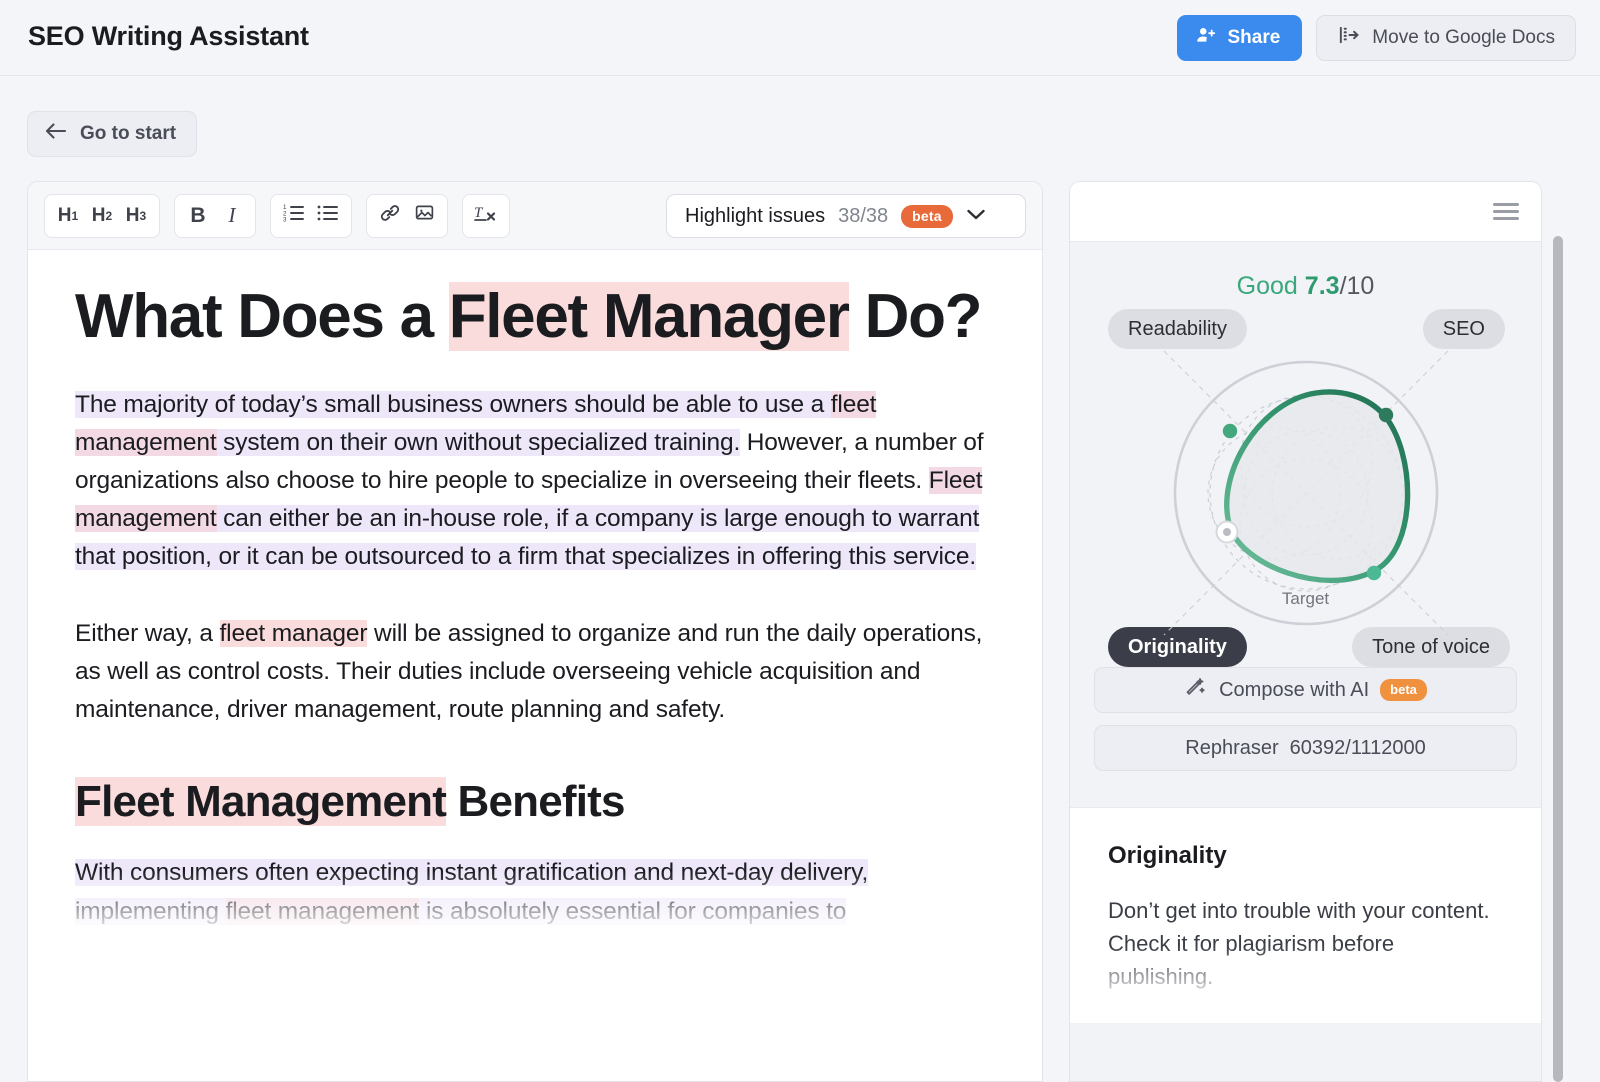  Describe the element at coordinates (1385, 415) in the screenshot. I see `radar-point-seo` at that location.